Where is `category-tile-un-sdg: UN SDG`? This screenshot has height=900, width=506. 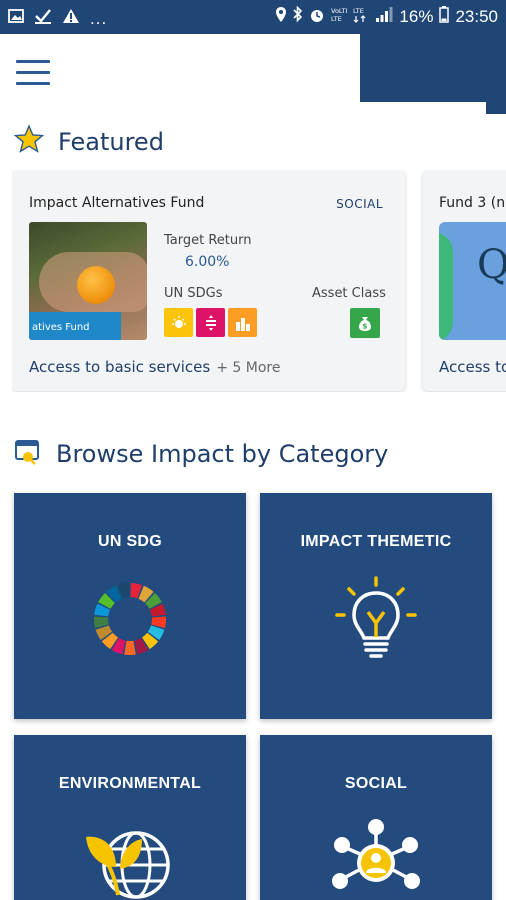
category-tile-un-sdg: UN SDG is located at coordinates (130, 606).